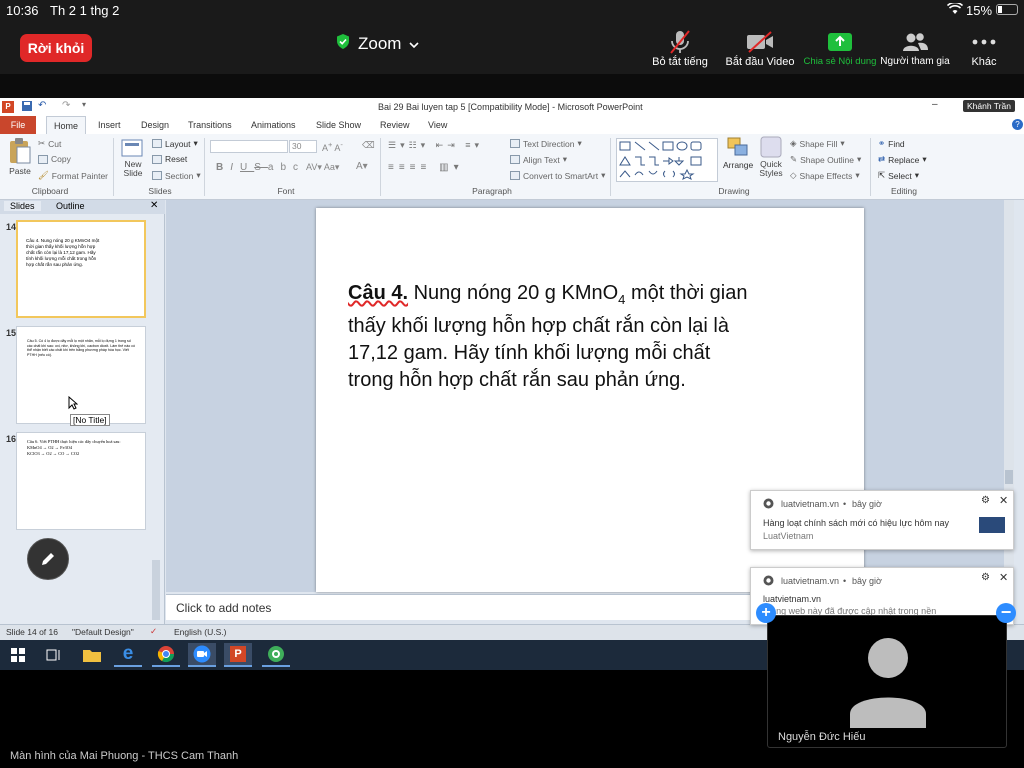 This screenshot has width=1024, height=768. I want to click on font-name-dropdown, so click(249, 146).